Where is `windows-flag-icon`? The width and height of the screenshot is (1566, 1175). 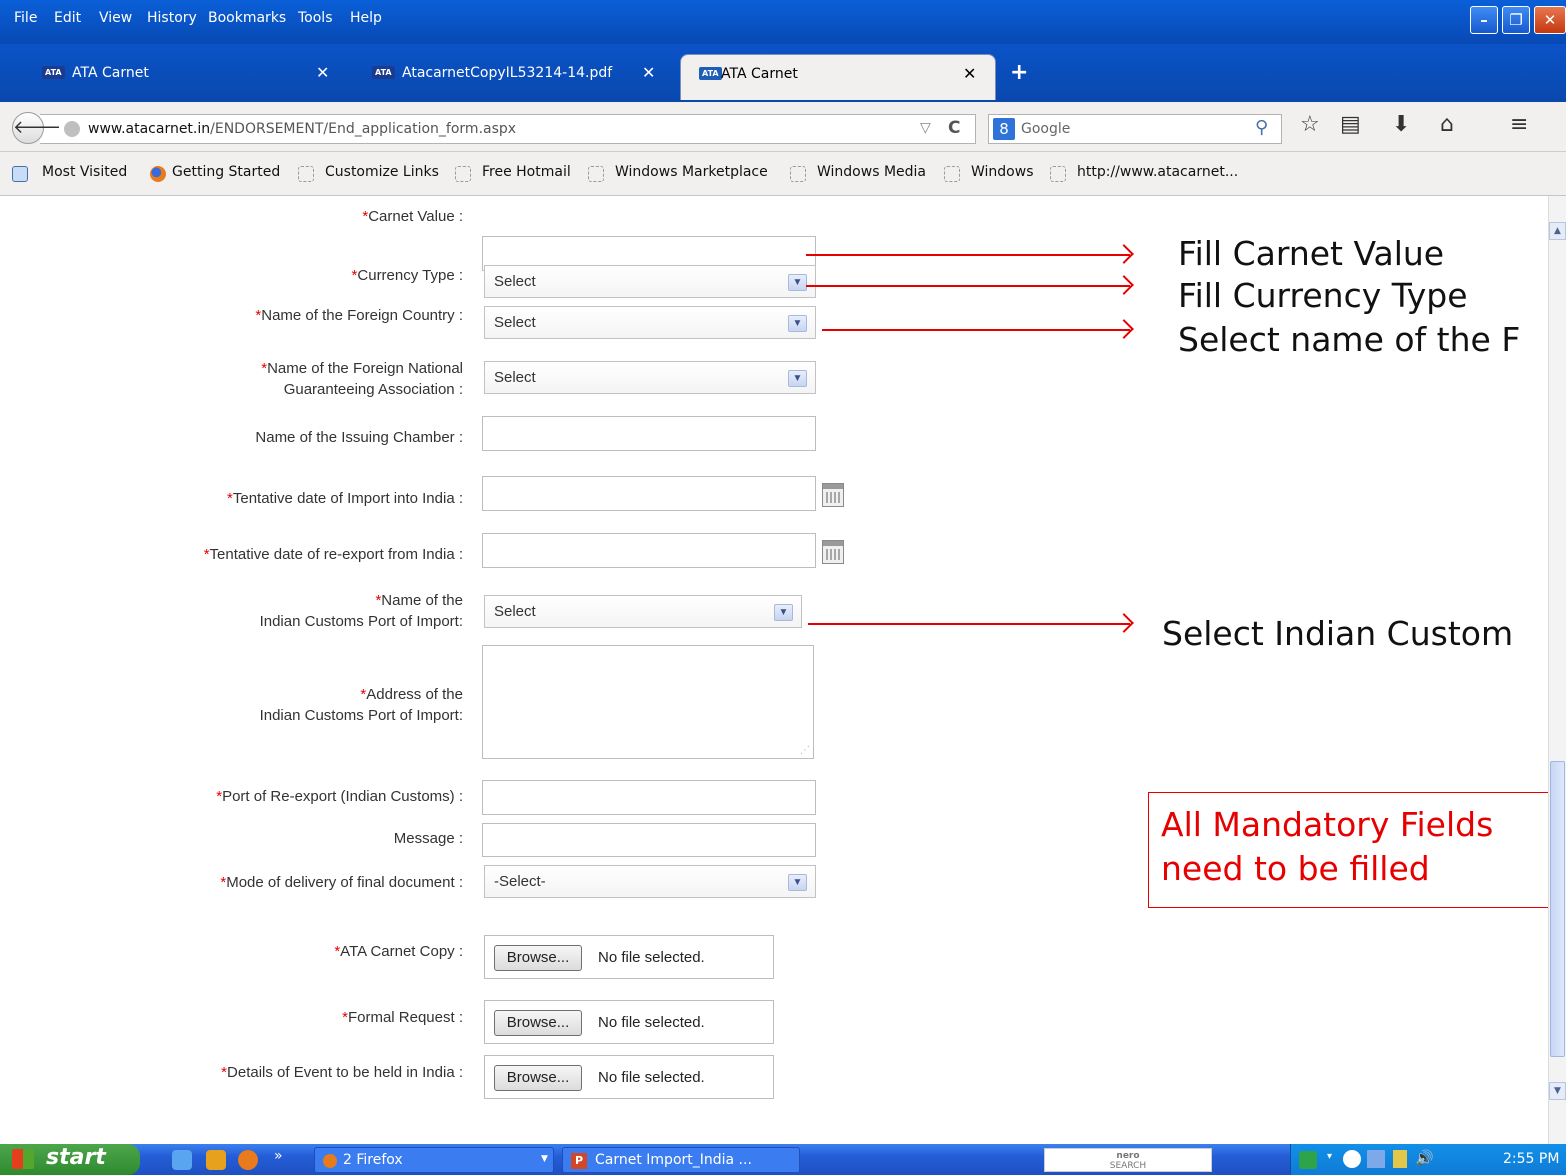
windows-flag-icon is located at coordinates (23, 1159).